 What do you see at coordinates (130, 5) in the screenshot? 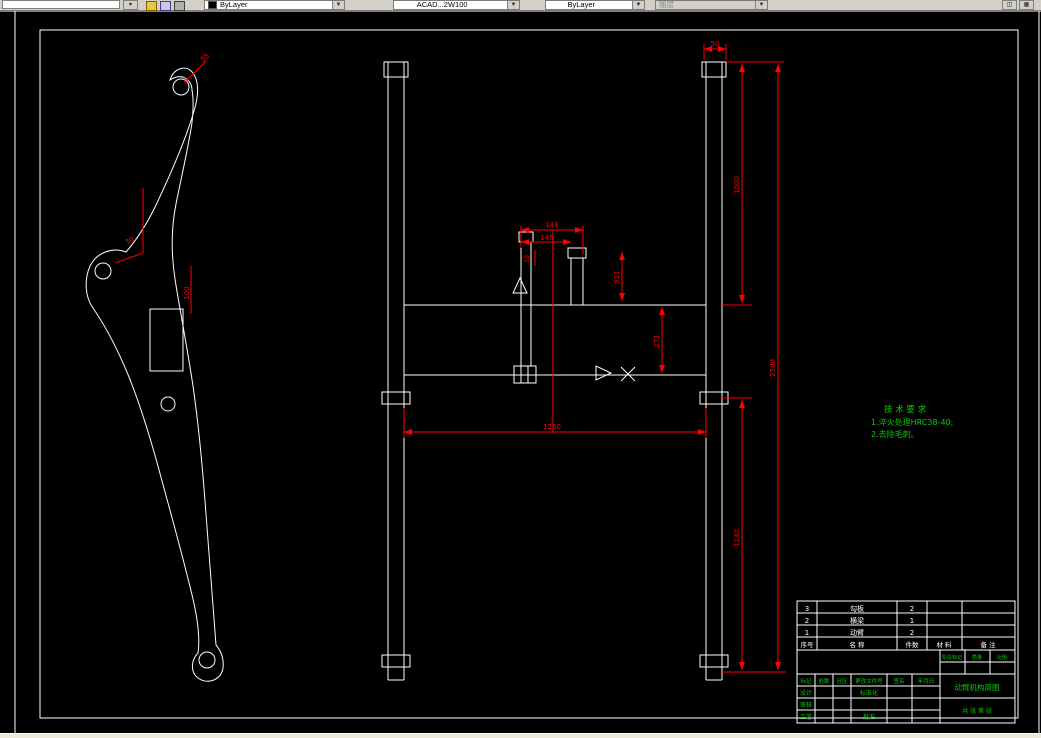
I see `chevron-down-icon: ▾` at bounding box center [130, 5].